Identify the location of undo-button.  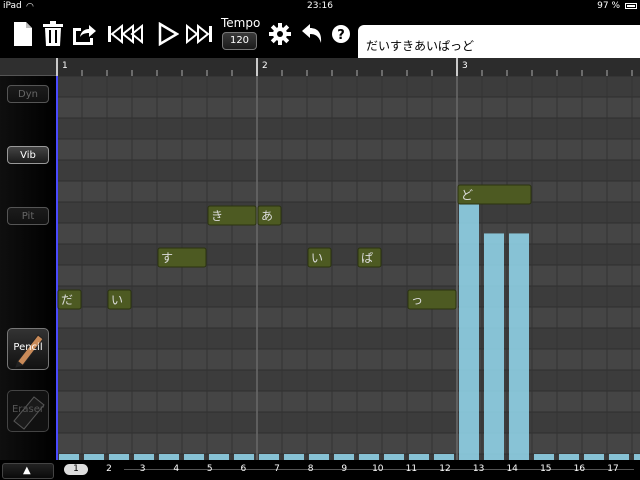
(312, 34).